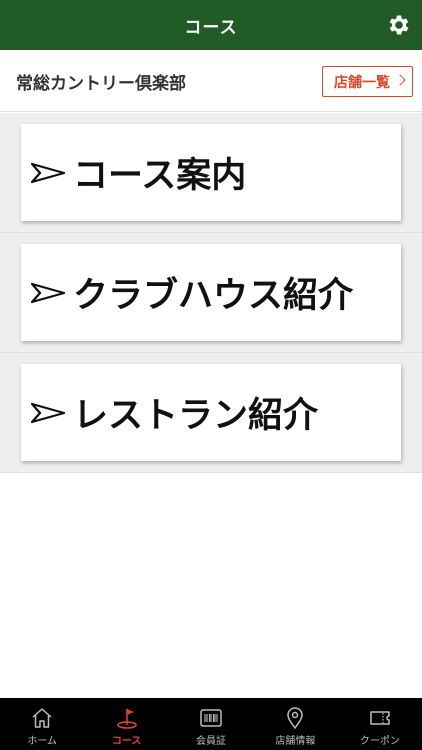 The image size is (422, 750). I want to click on store-list-button: 店舗一覧, so click(367, 81).